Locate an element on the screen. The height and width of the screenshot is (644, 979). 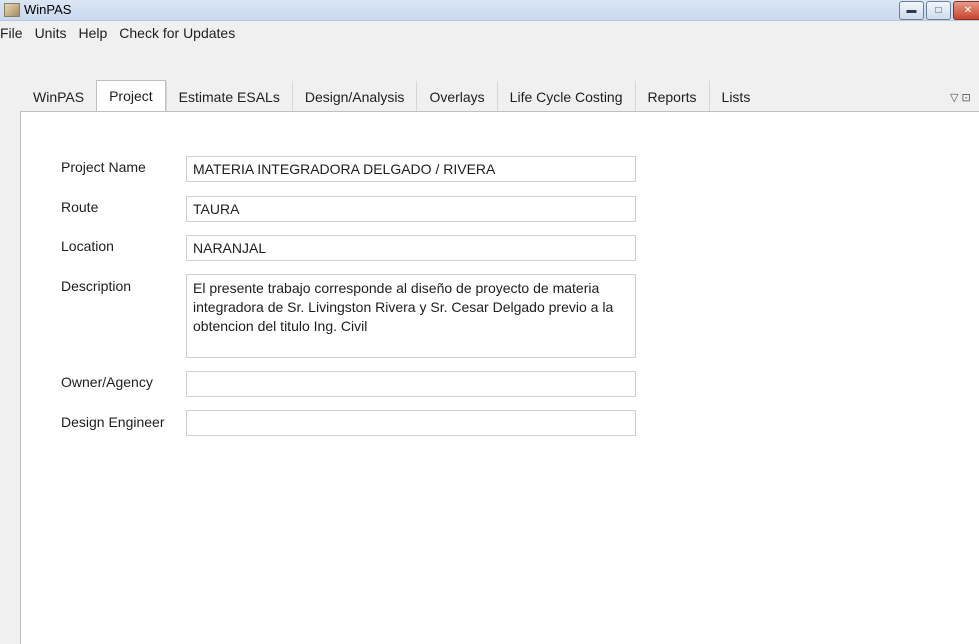
close-icon: ✕ is located at coordinates (968, 10).